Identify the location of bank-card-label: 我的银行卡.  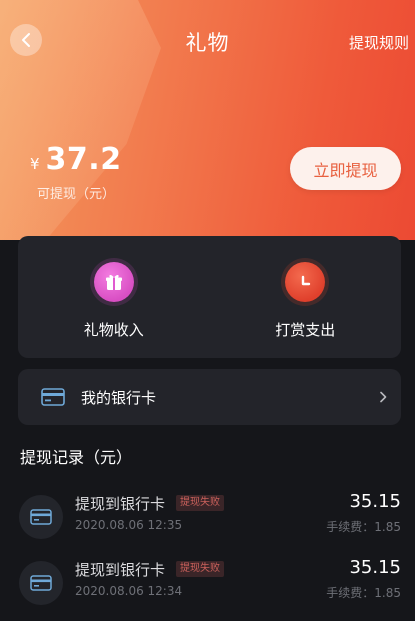
(119, 397).